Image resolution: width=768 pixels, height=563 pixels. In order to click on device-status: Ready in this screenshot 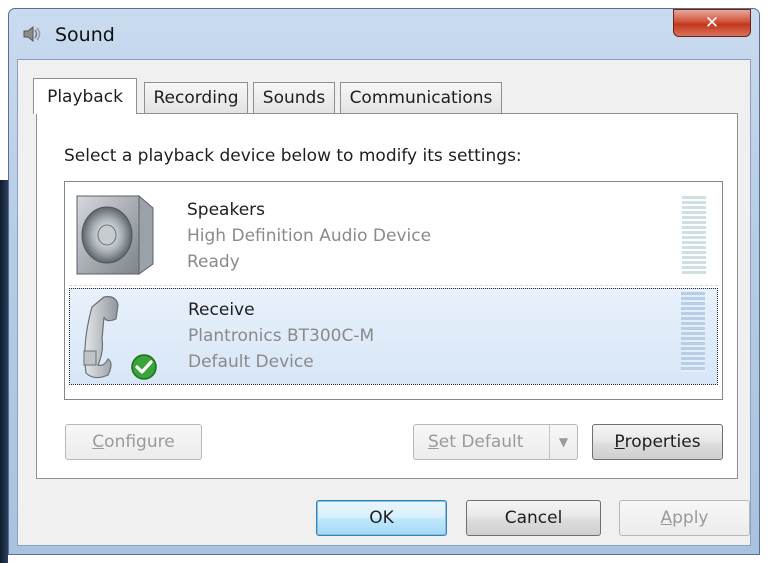, I will do `click(213, 262)`.